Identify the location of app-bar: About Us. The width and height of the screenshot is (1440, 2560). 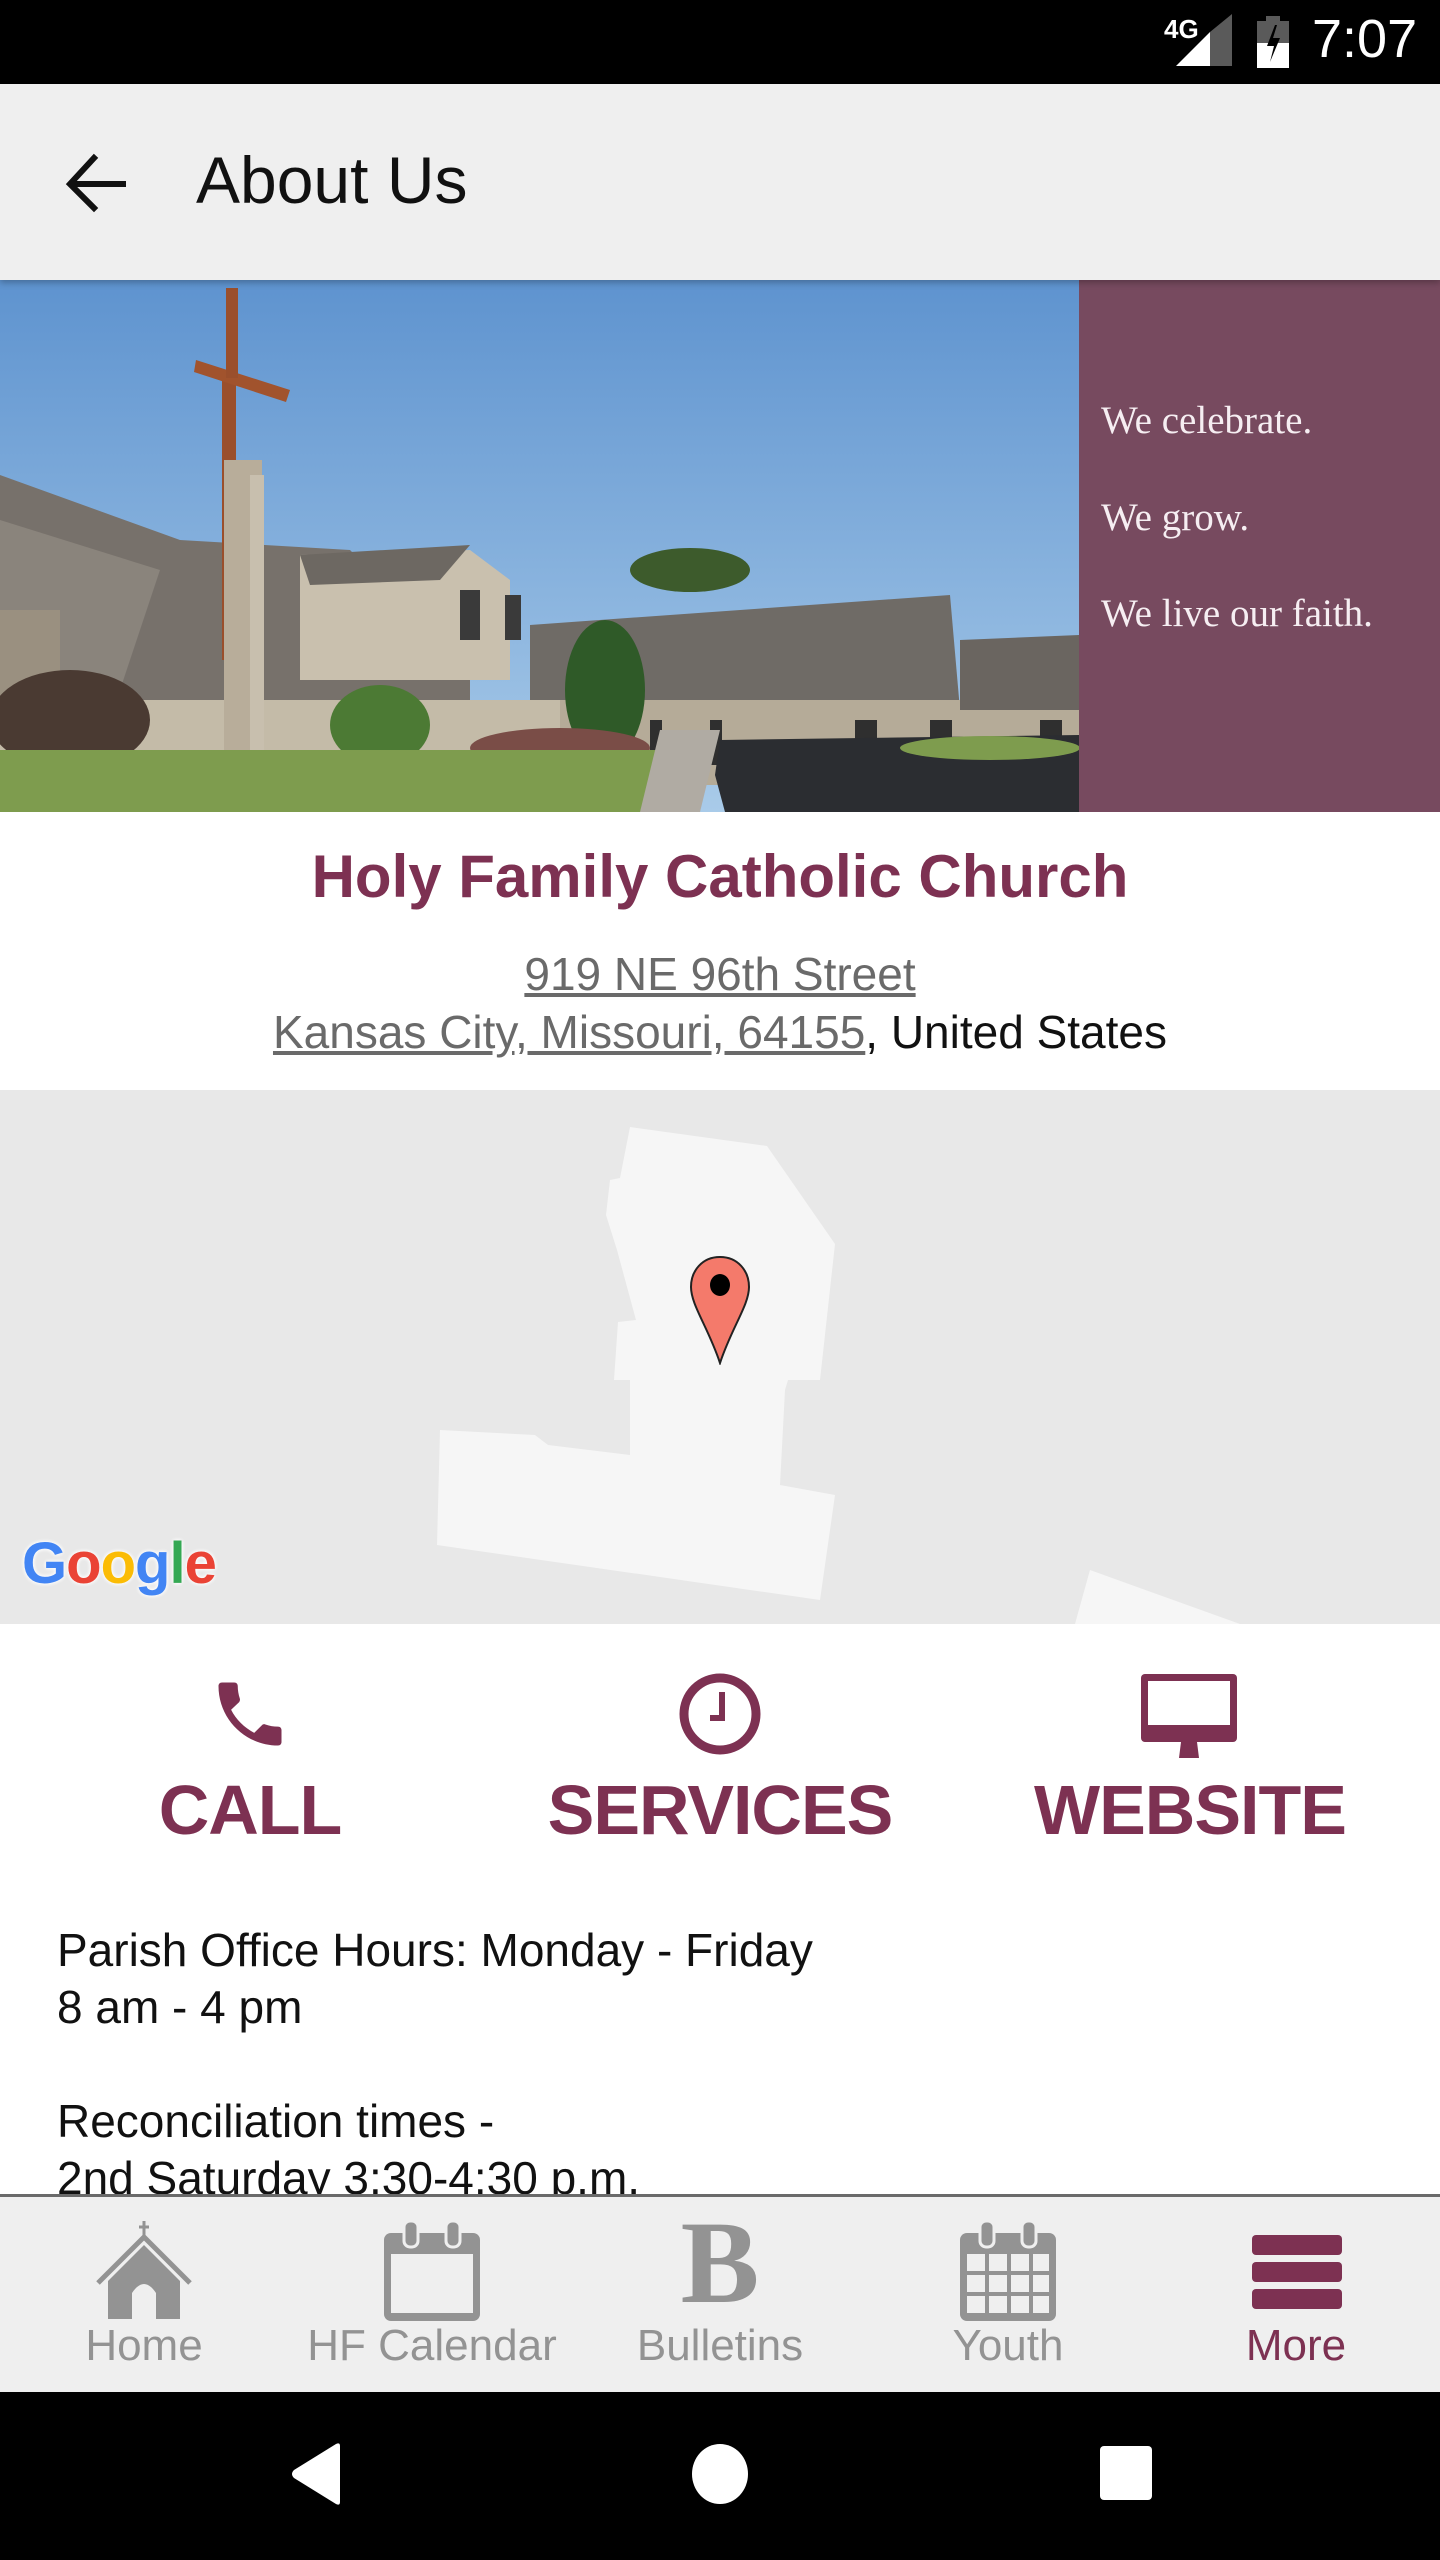
(720, 182).